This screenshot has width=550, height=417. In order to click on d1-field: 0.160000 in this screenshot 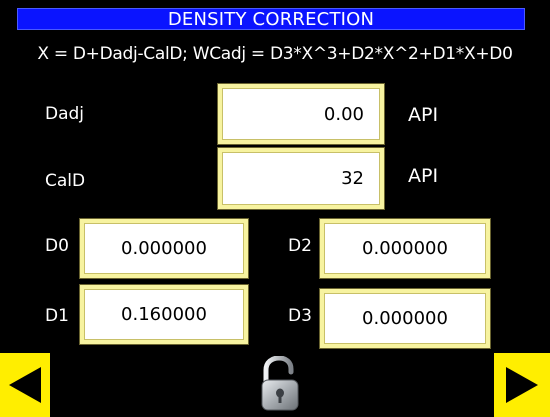, I will do `click(164, 314)`.